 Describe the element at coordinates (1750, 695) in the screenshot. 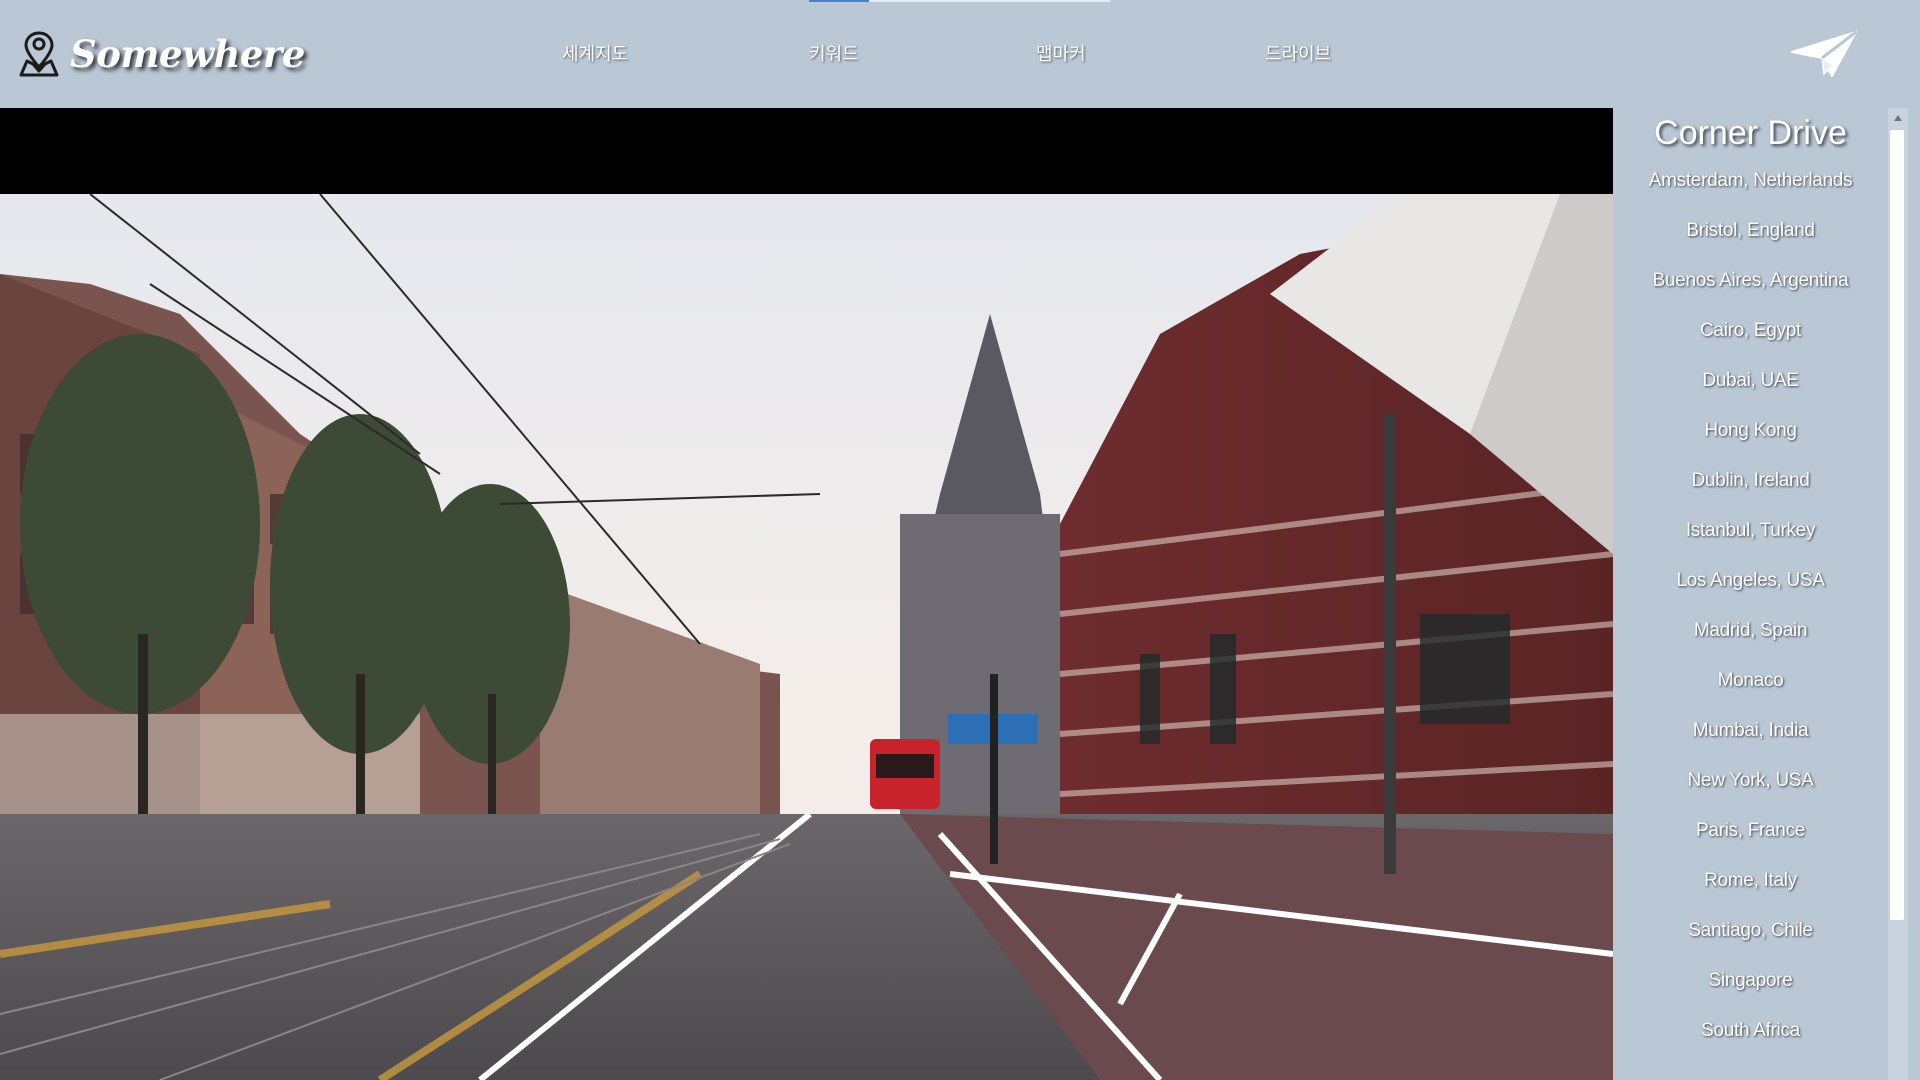

I see `city-item-monaco: Monaco` at that location.